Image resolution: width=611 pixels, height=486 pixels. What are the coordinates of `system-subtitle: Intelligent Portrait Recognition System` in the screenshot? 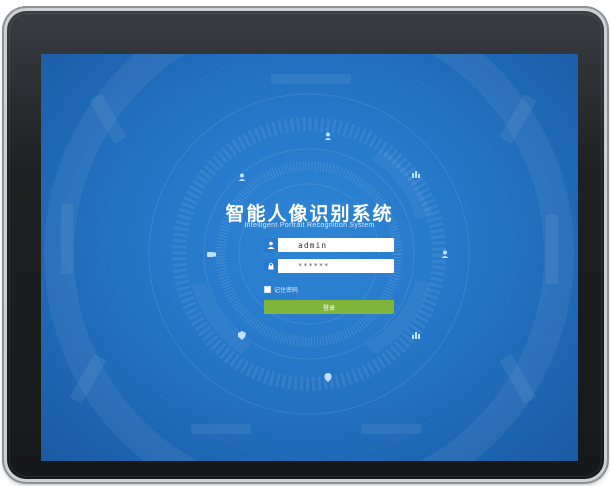 It's located at (309, 225).